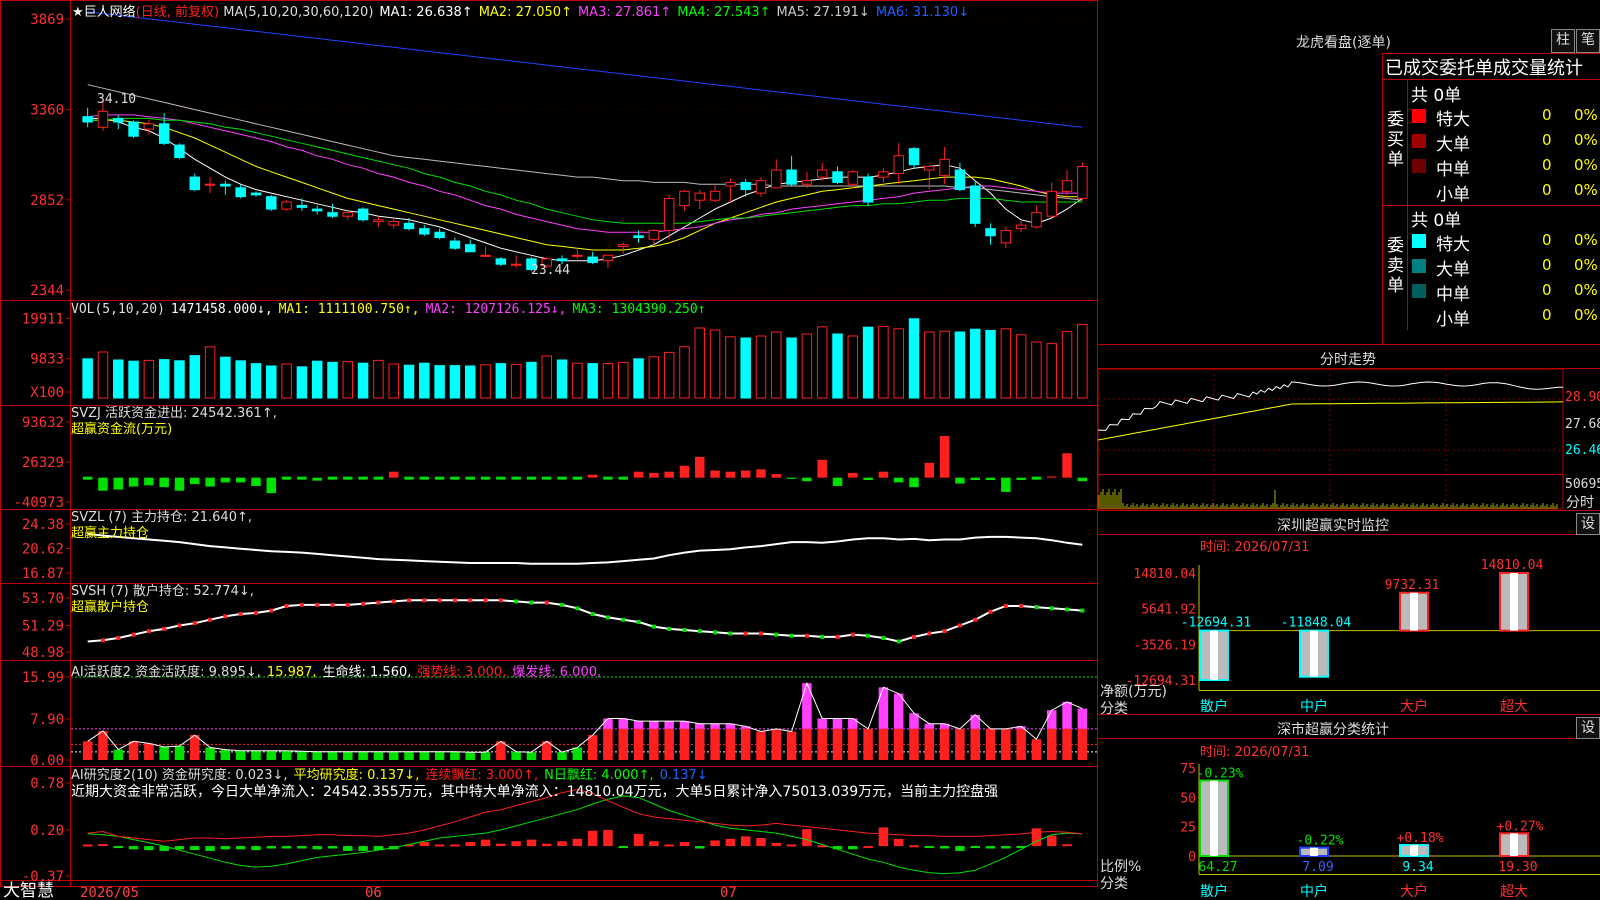 Image resolution: width=1600 pixels, height=900 pixels. What do you see at coordinates (1330, 439) in the screenshot?
I see `intraday-chart` at bounding box center [1330, 439].